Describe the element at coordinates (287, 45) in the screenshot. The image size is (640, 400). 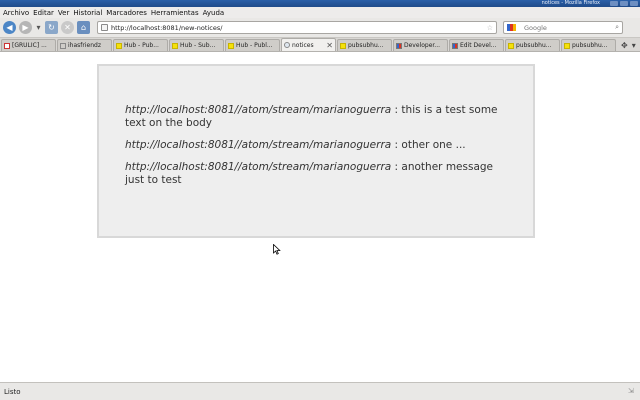
I see `globe-icon` at that location.